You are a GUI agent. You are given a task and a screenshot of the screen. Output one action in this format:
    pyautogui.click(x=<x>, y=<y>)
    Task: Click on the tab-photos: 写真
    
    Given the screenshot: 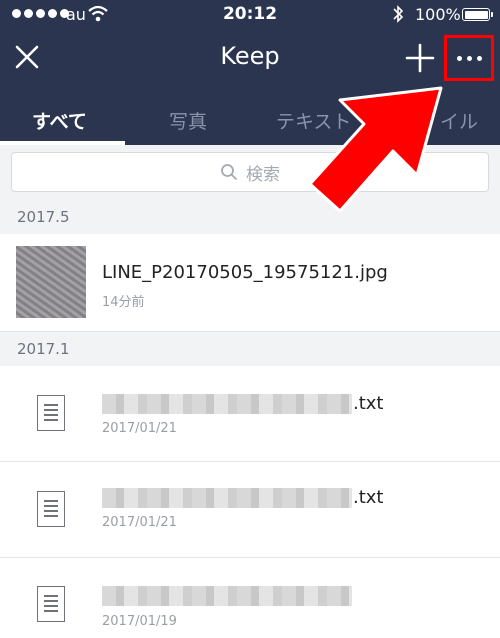 What is the action you would take?
    pyautogui.click(x=188, y=120)
    